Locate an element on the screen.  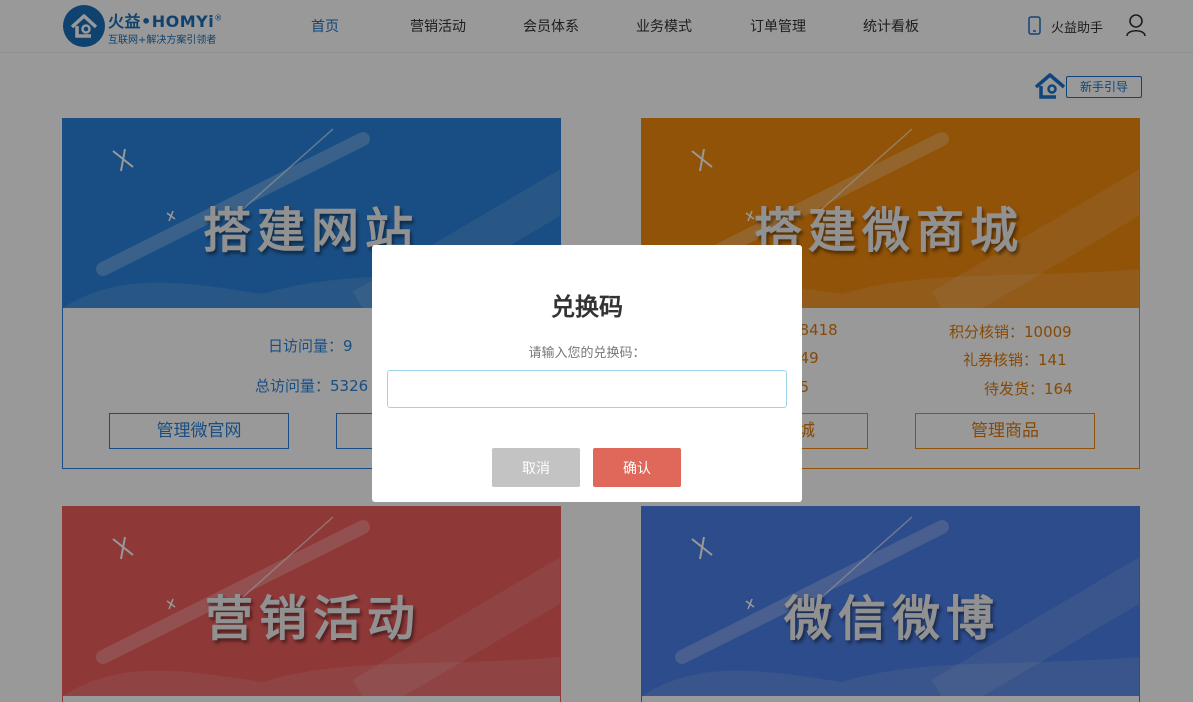
dialog-title: 兑换码 is located at coordinates (587, 307).